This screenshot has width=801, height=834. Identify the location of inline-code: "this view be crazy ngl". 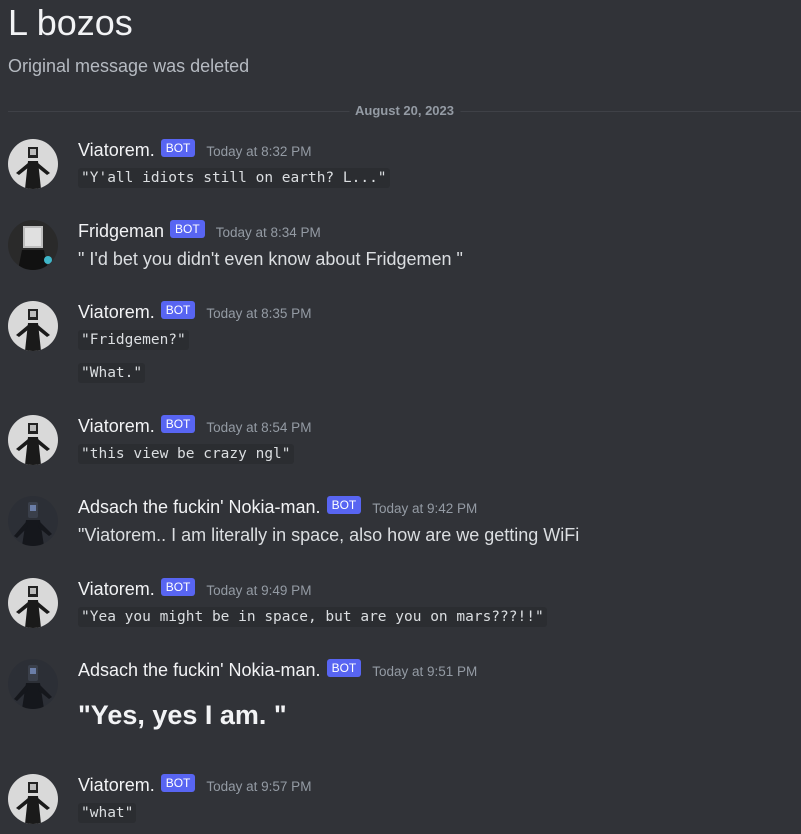
(186, 454).